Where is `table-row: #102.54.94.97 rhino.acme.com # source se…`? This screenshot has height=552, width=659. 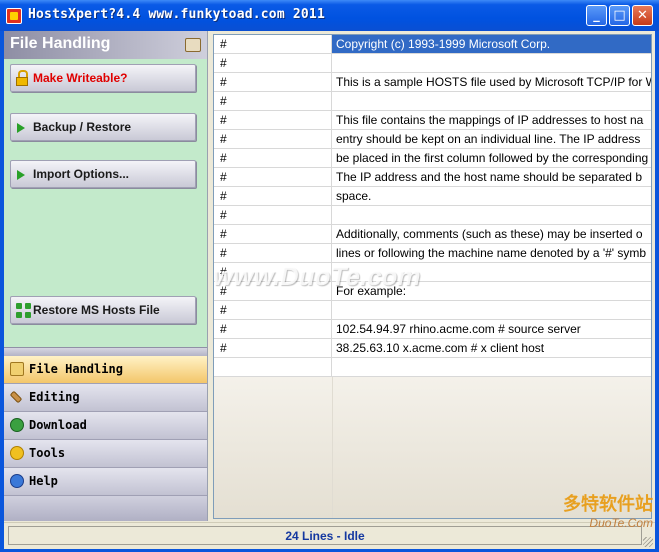 table-row: #102.54.94.97 rhino.acme.com # source se… is located at coordinates (432, 329).